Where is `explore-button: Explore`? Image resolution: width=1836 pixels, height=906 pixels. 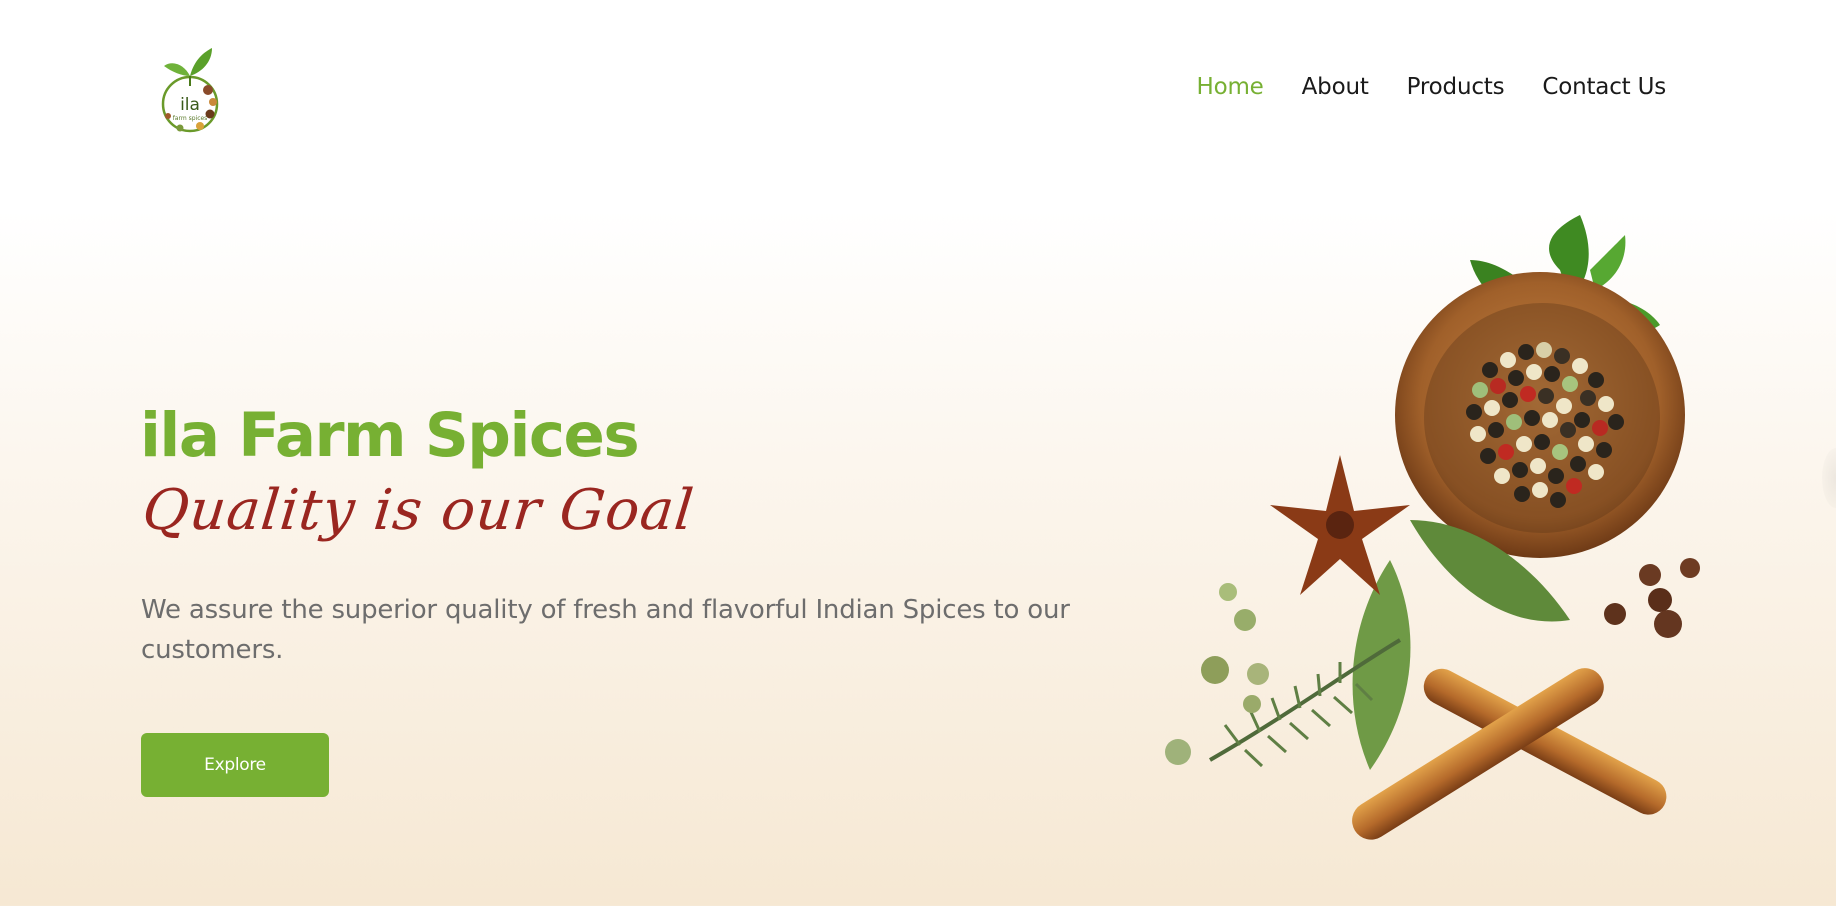
explore-button: Explore is located at coordinates (235, 765).